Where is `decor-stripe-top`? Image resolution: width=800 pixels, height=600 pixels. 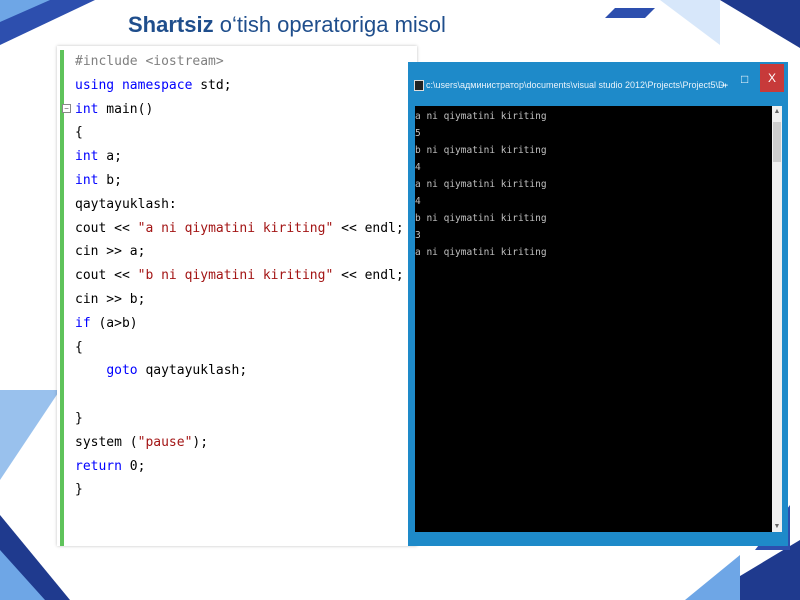 decor-stripe-top is located at coordinates (630, 13).